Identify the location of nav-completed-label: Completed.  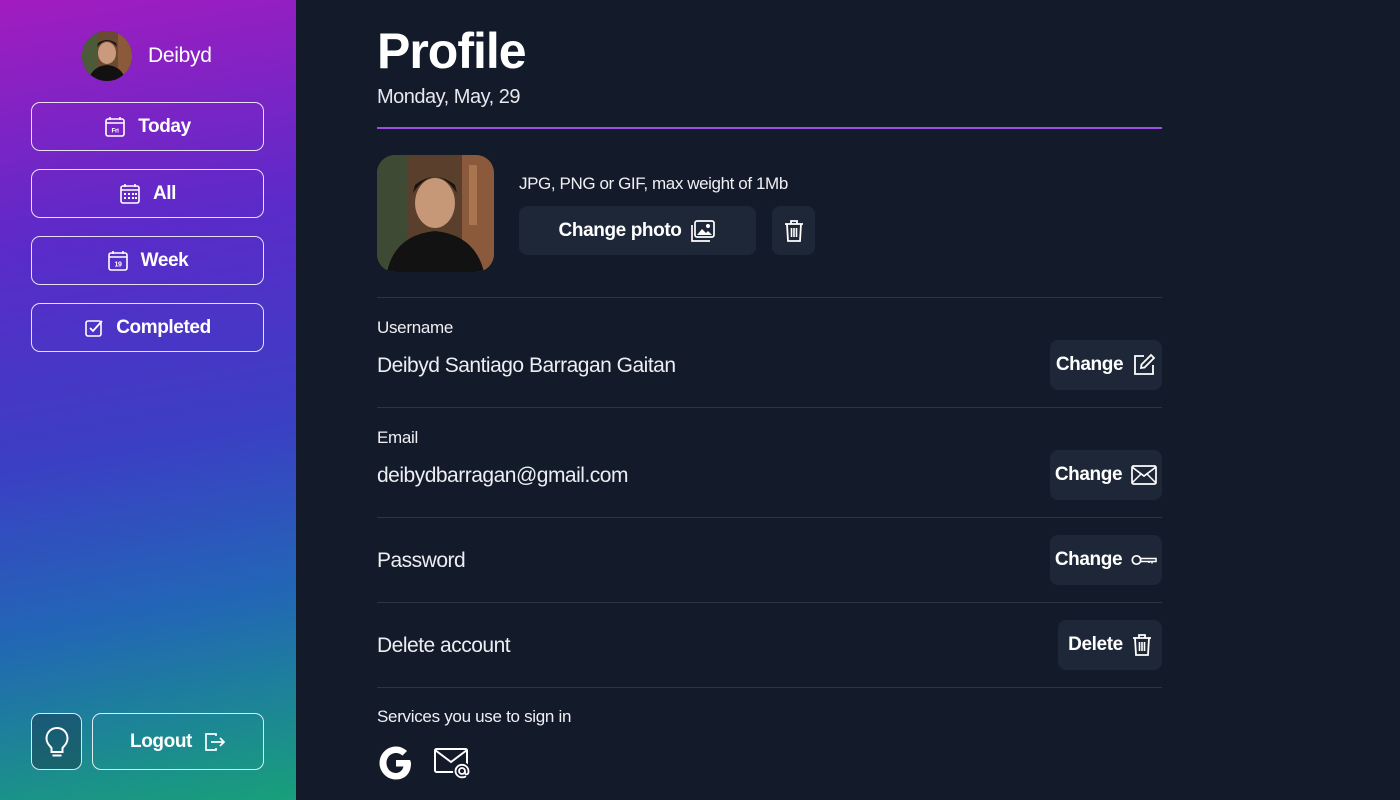
(163, 327).